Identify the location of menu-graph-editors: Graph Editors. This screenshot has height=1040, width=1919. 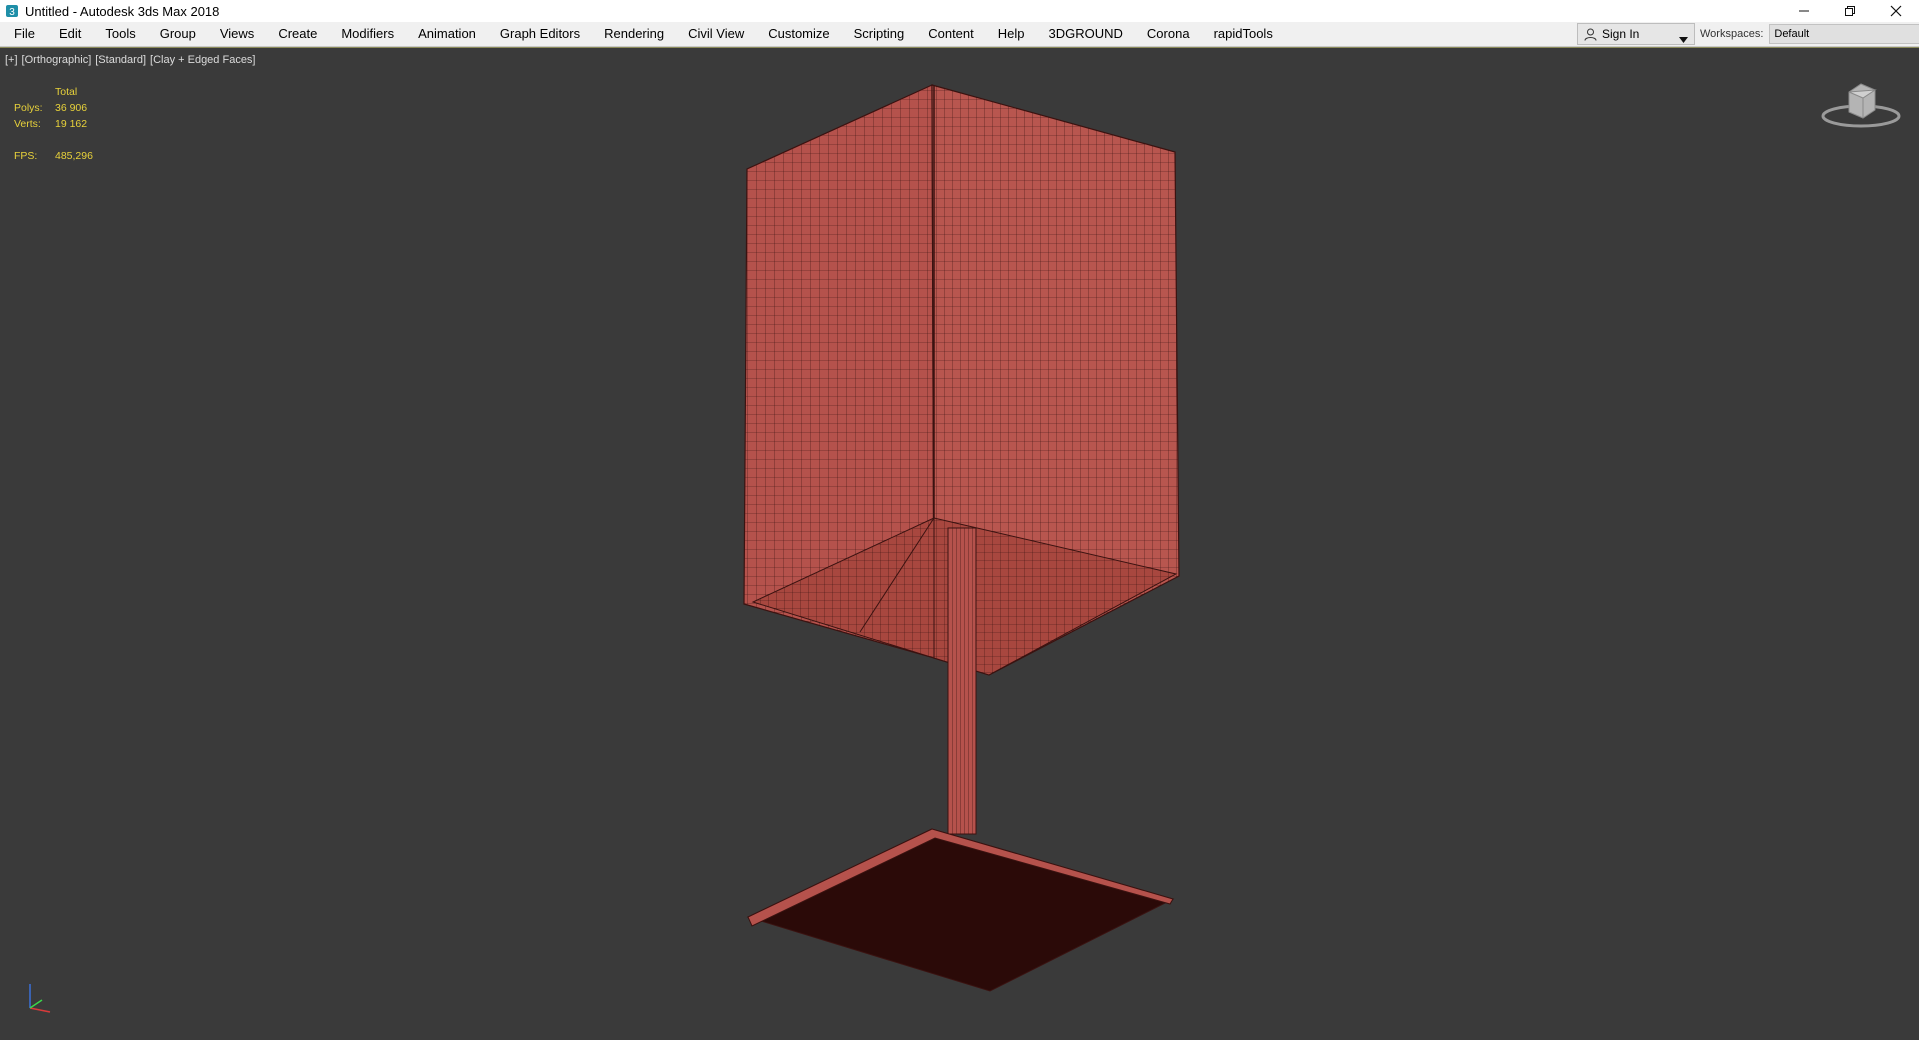
(540, 34).